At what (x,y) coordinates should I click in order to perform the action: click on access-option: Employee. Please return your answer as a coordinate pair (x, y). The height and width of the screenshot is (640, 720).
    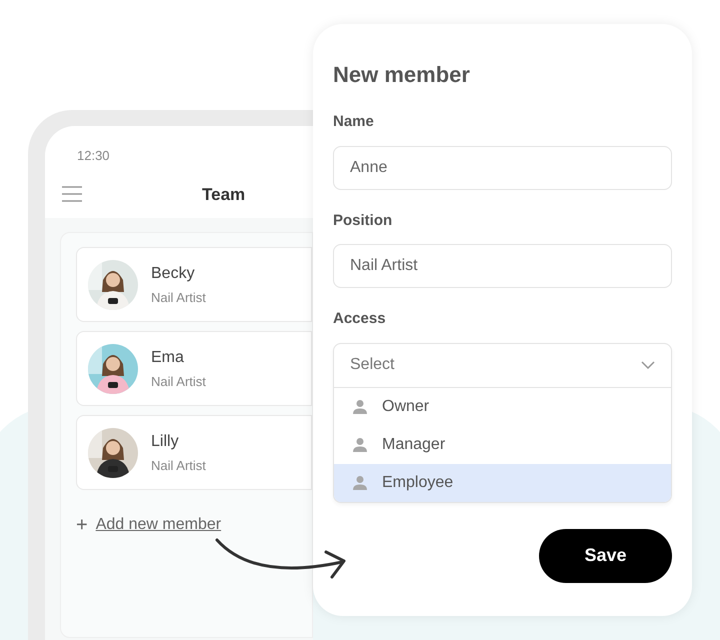
    Looking at the image, I should click on (502, 483).